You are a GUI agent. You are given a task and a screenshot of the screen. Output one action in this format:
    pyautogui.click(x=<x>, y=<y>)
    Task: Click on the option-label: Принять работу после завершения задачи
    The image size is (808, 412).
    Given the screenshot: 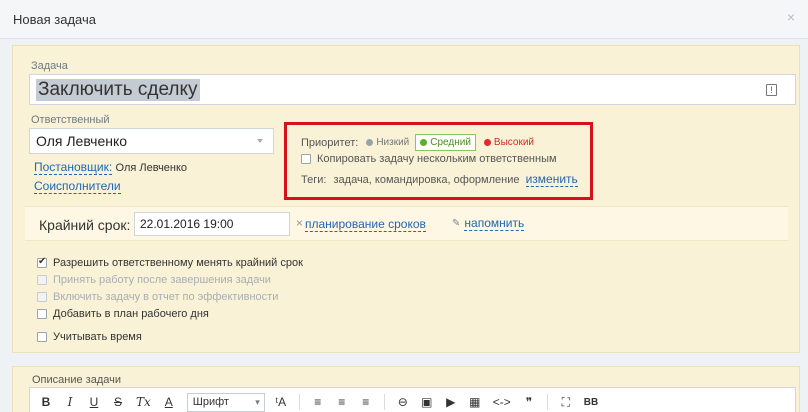 What is the action you would take?
    pyautogui.click(x=162, y=279)
    